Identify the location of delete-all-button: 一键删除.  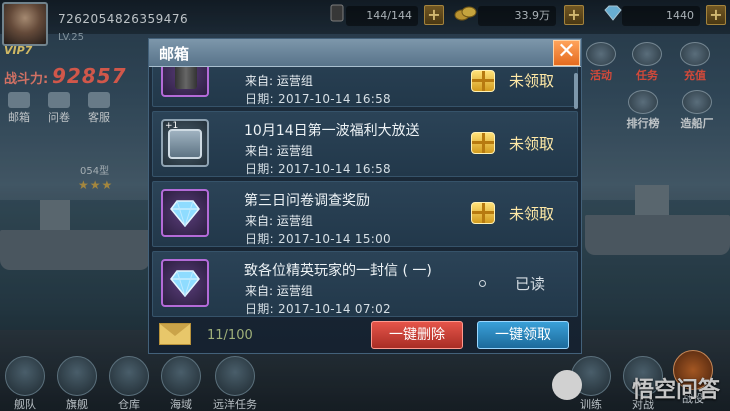
(417, 335).